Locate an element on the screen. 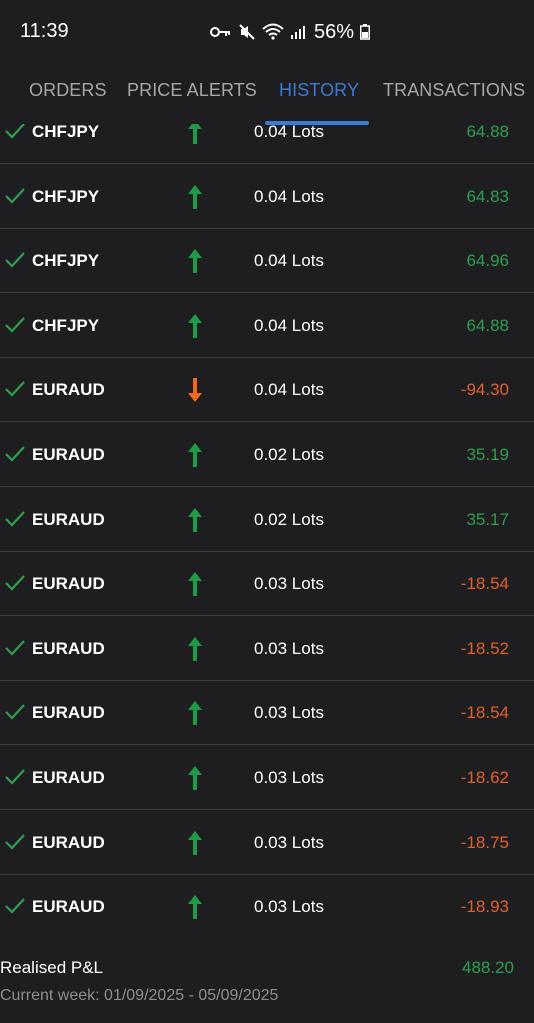 Image resolution: width=534 pixels, height=1023 pixels. status-icons: 56% is located at coordinates (290, 32).